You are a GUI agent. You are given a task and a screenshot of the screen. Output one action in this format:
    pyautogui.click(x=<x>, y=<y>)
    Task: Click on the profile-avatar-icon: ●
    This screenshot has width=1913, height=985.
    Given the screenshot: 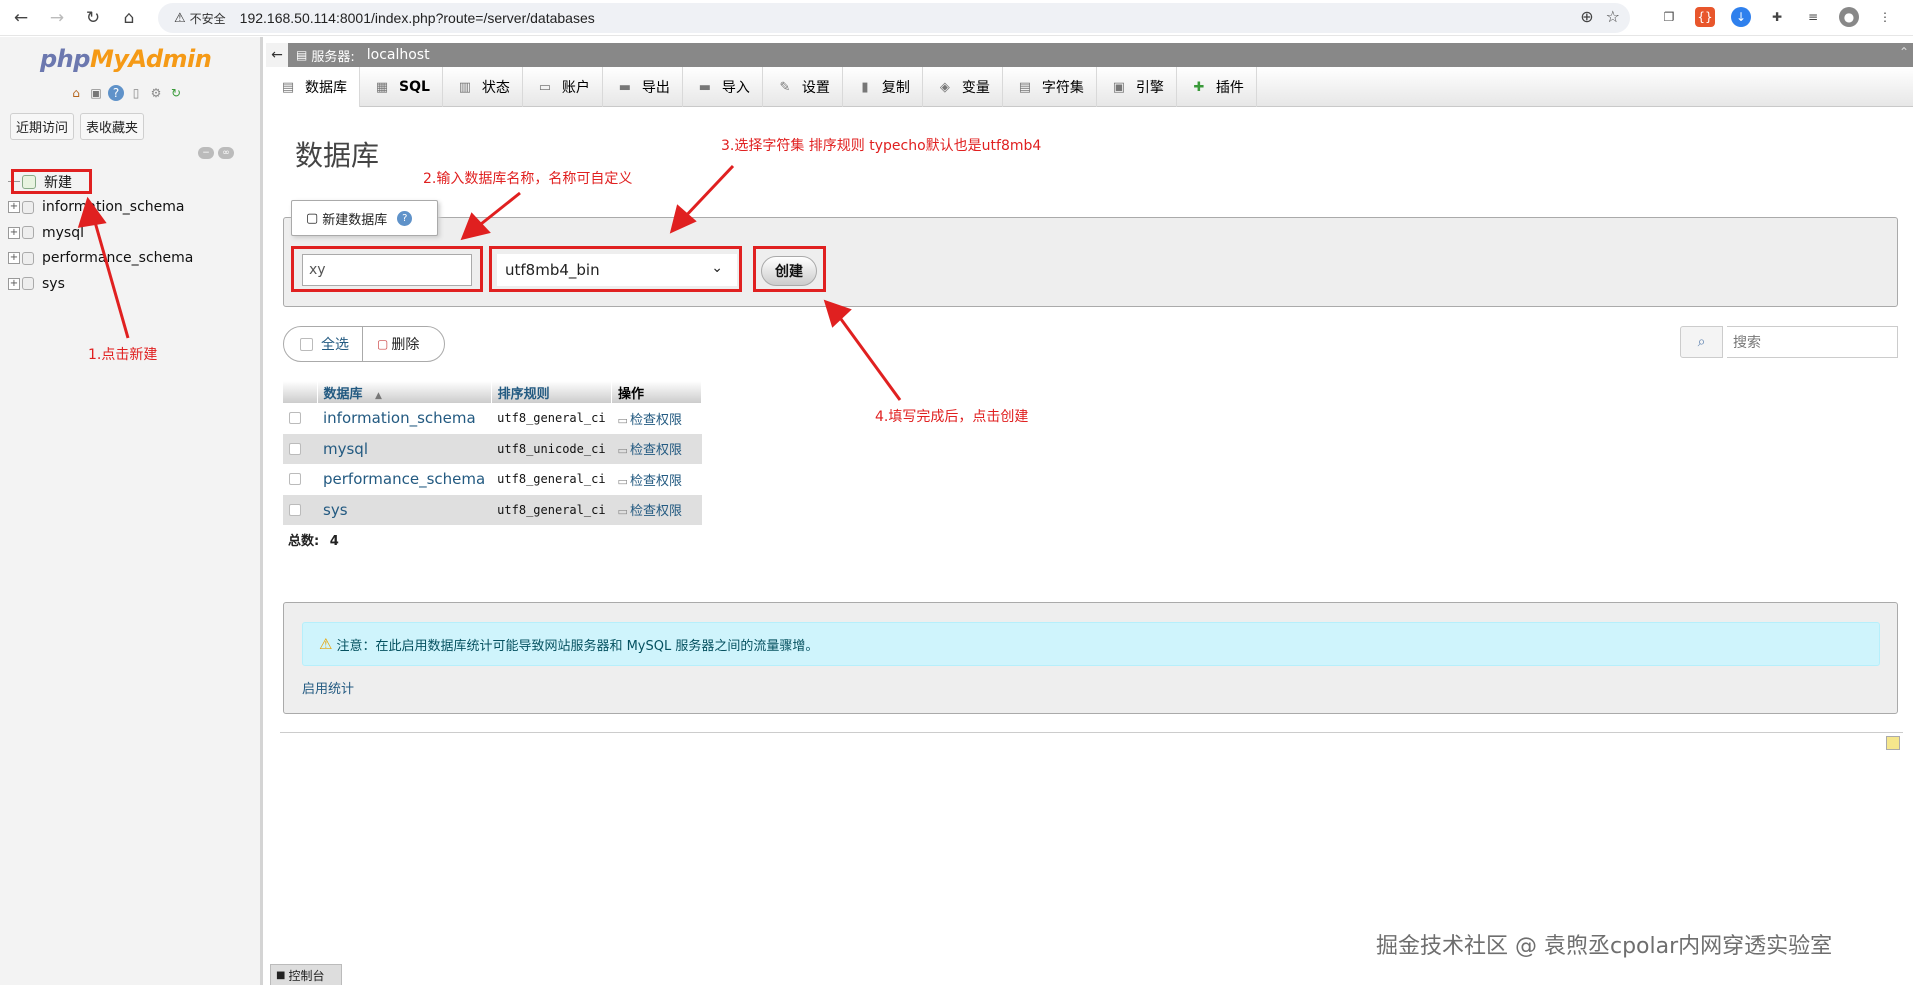 What is the action you would take?
    pyautogui.click(x=1849, y=17)
    